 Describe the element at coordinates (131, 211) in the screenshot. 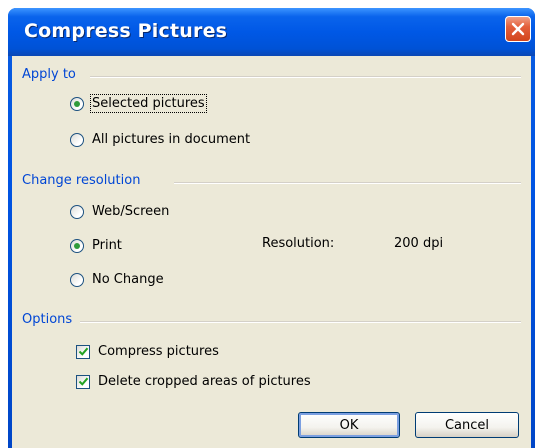

I see `radio-web-screen-label: Web/Screen` at that location.